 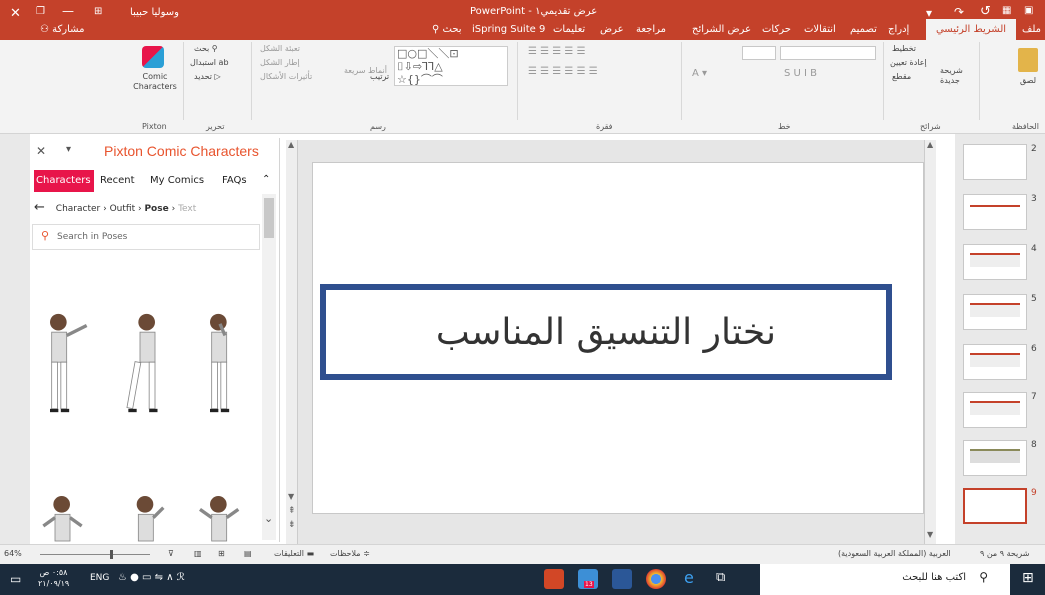 What do you see at coordinates (863, 29) in the screenshot?
I see `tab-design: تصميم` at bounding box center [863, 29].